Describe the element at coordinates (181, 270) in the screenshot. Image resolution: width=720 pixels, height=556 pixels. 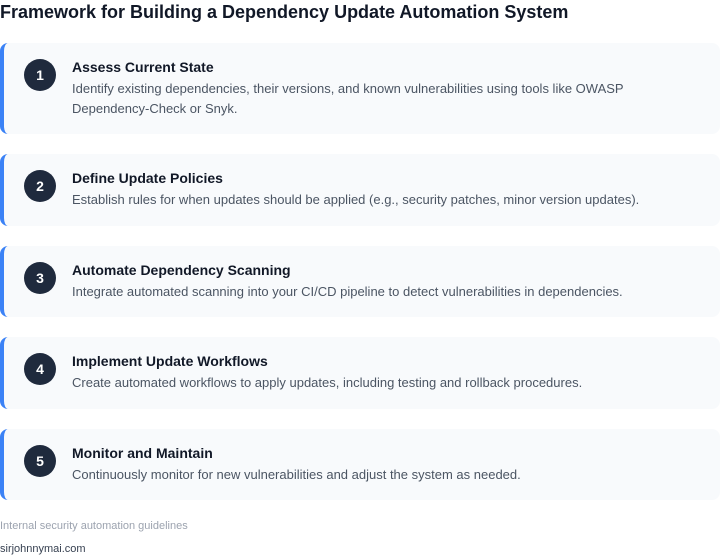
I see `step-title: Automate Dependency Scanning` at that location.